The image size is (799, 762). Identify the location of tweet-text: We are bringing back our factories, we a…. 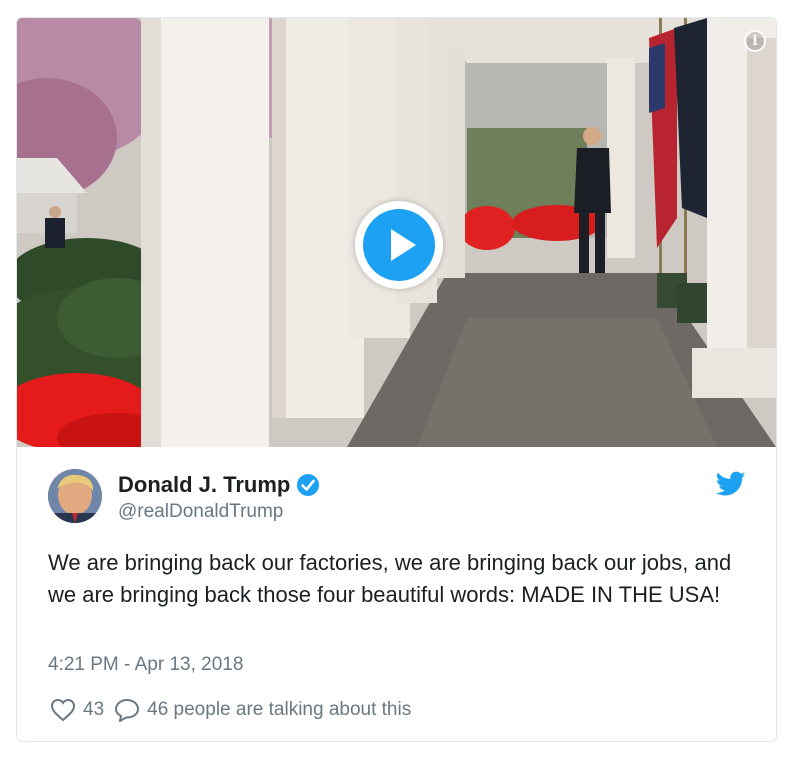
(390, 578).